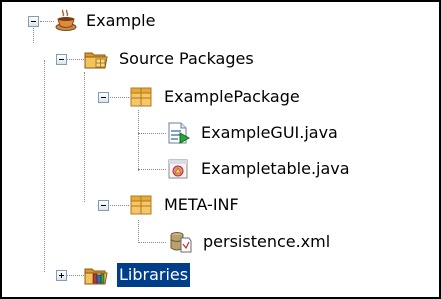 Image resolution: width=441 pixels, height=299 pixels. I want to click on collapse-toggle-meta-inf, so click(103, 205).